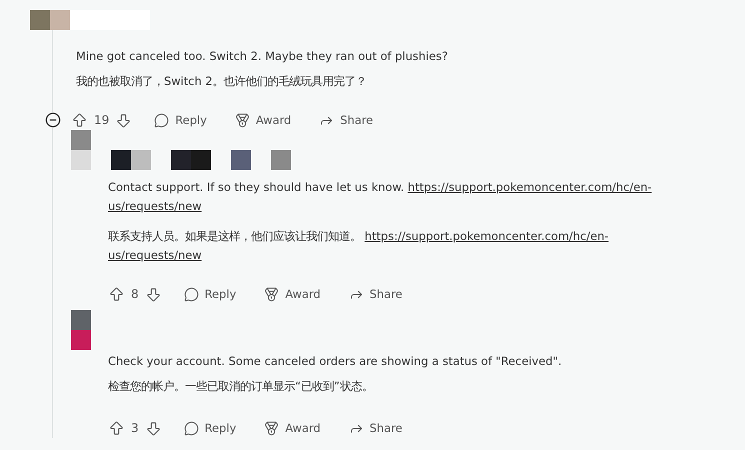  I want to click on comment-text: Check your account. Some canceled orders are showing a status of "Received"., so click(335, 361).